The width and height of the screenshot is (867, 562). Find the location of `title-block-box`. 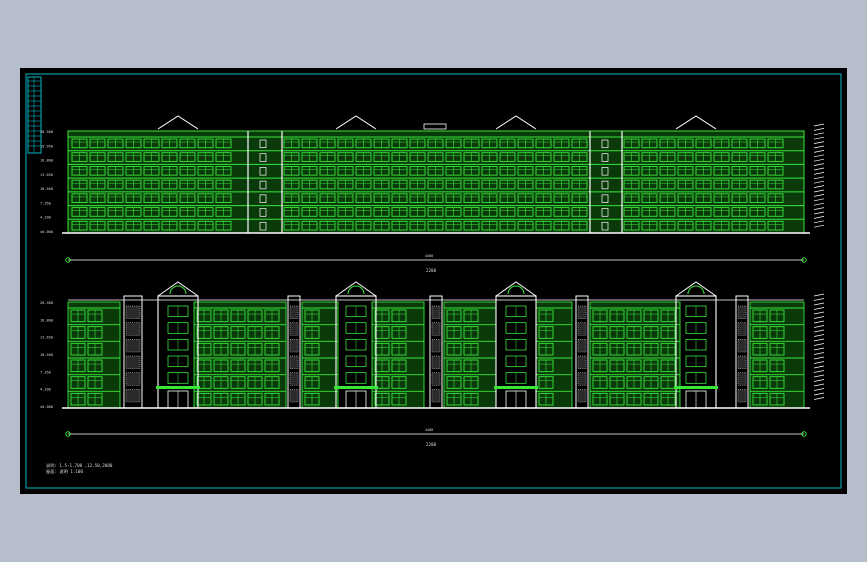

title-block-box is located at coordinates (34, 115).